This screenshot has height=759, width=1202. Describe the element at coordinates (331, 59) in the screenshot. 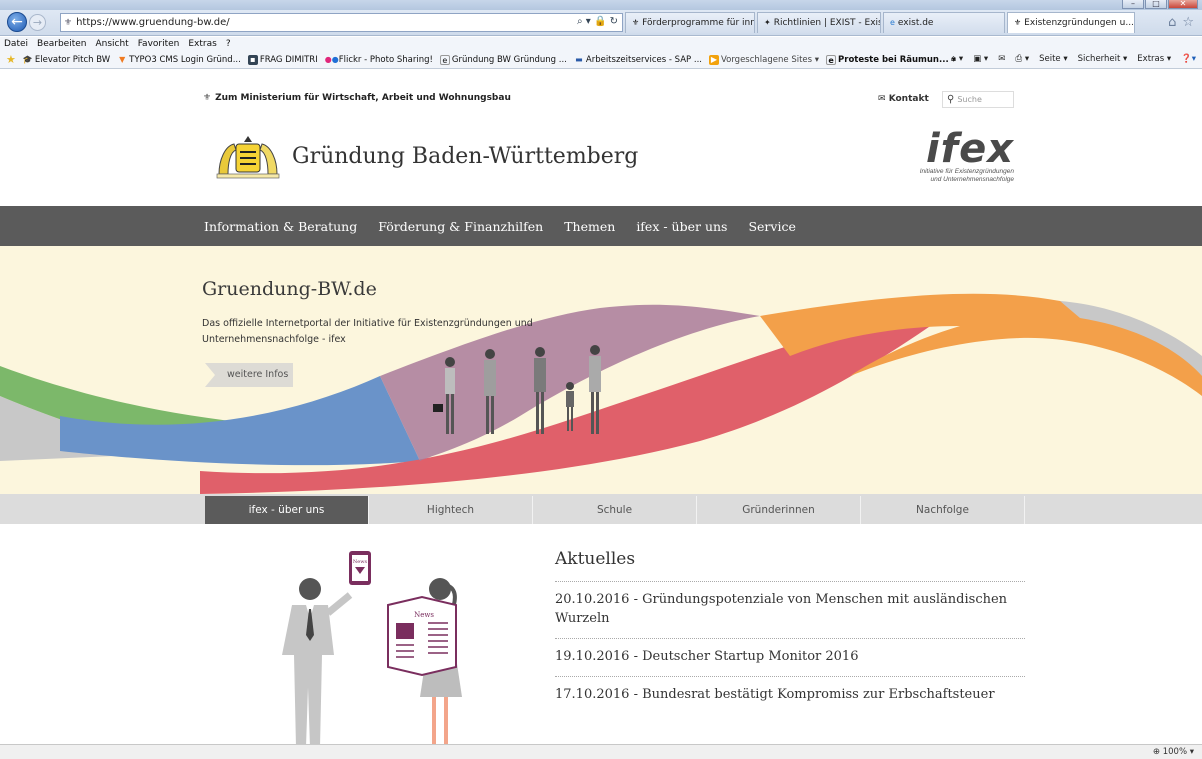

I see `flickr-icon: ●●` at that location.